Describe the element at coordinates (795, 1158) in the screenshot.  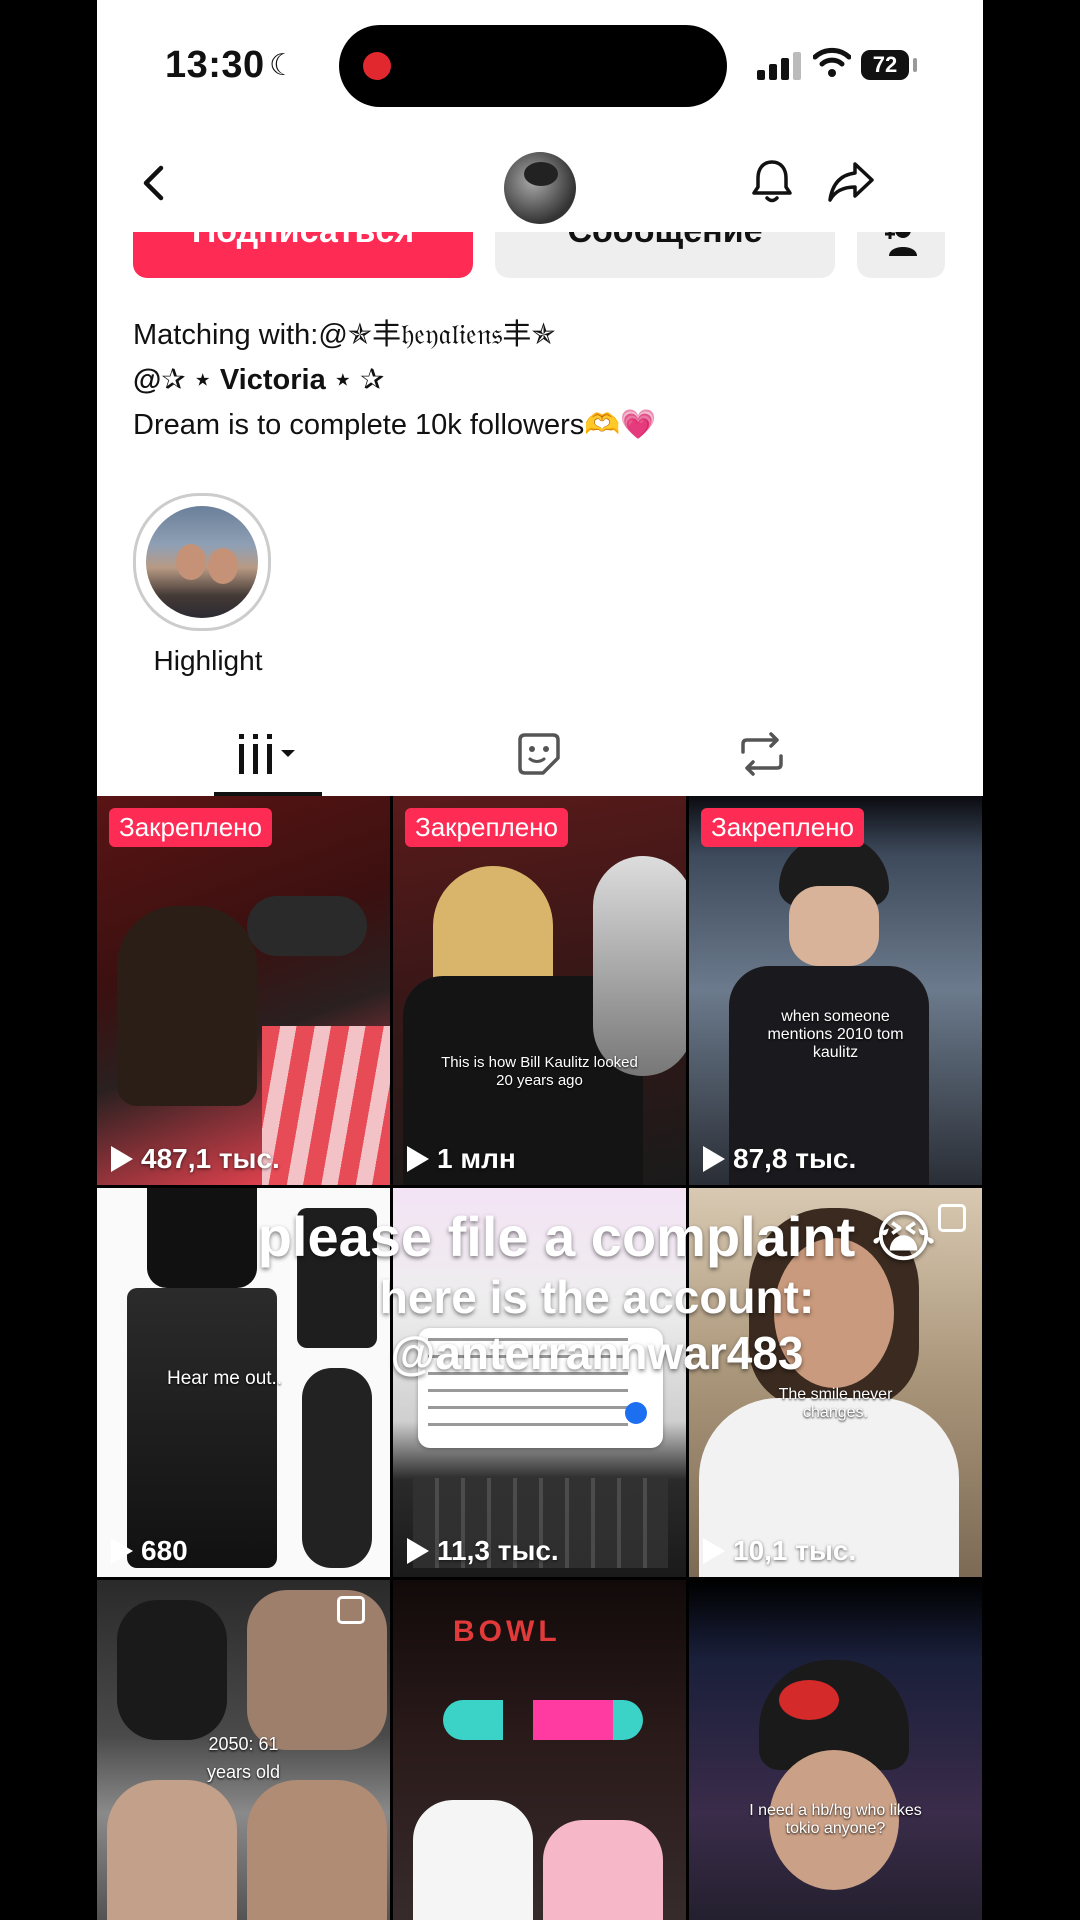
I see `view-count-text: 87,8 тыс.` at that location.